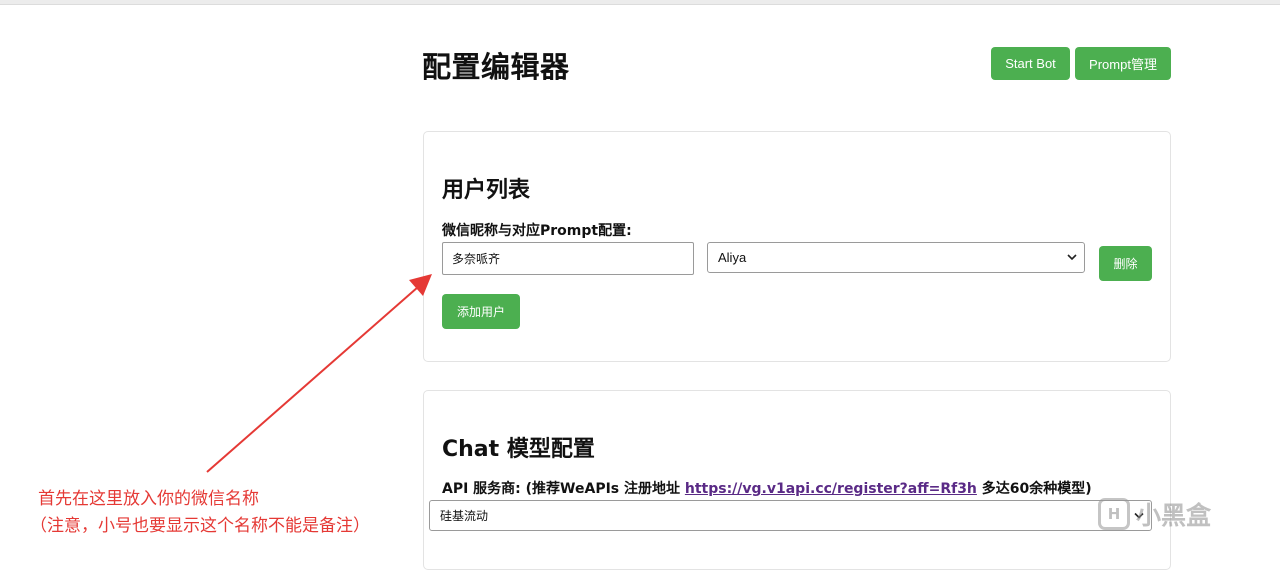 The image size is (1280, 570). Describe the element at coordinates (1174, 515) in the screenshot. I see `watermark-text: 小黑盒` at that location.